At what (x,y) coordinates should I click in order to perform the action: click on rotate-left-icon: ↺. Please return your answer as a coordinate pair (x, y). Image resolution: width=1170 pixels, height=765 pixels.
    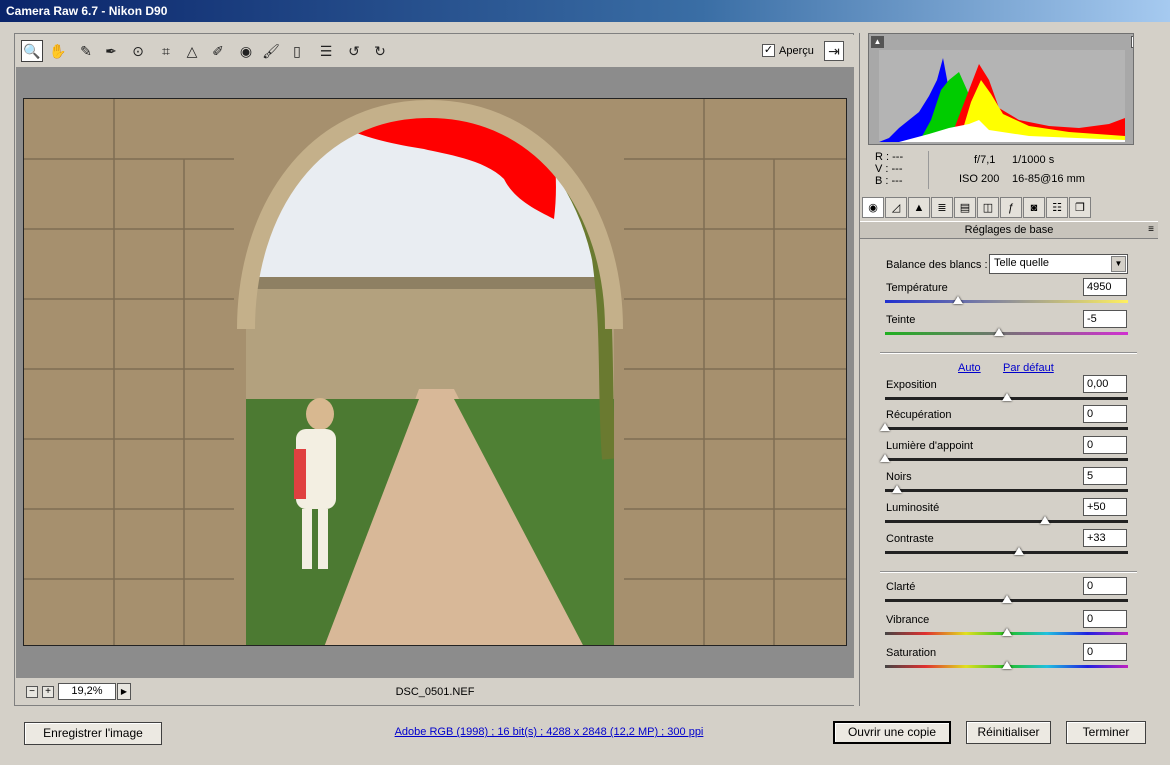
    Looking at the image, I should click on (354, 51).